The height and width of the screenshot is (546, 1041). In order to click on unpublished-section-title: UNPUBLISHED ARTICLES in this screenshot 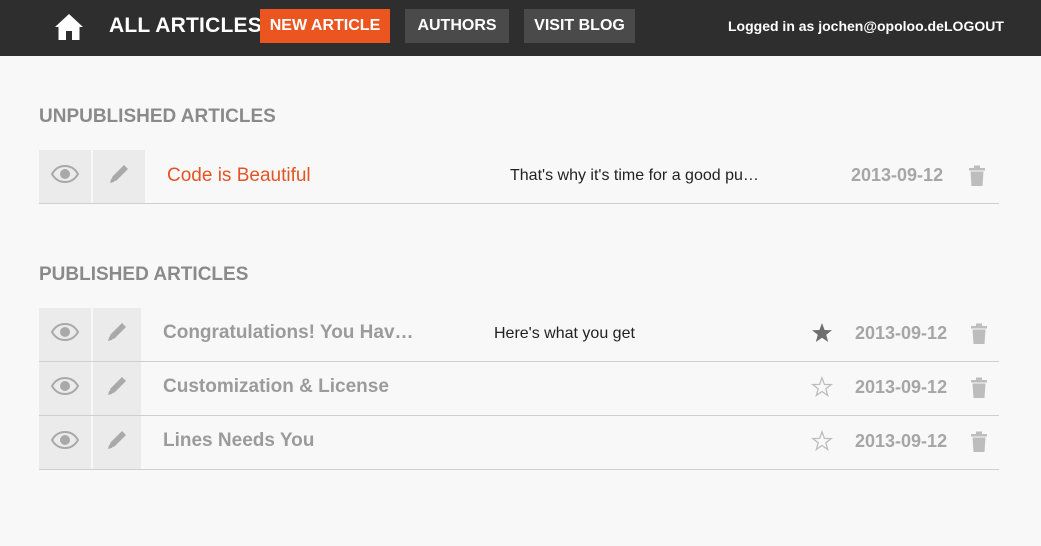, I will do `click(157, 116)`.